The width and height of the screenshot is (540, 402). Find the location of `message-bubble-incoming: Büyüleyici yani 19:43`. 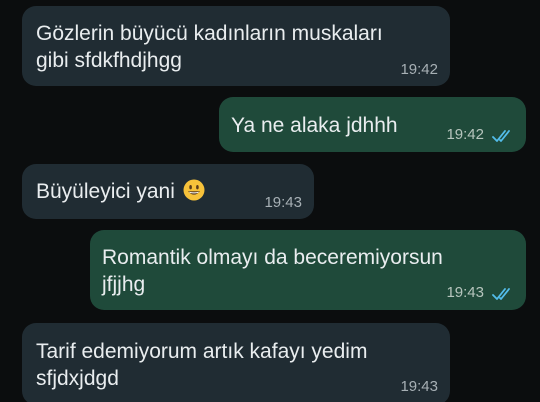

message-bubble-incoming: Büyüleyici yani 19:43 is located at coordinates (168, 191).